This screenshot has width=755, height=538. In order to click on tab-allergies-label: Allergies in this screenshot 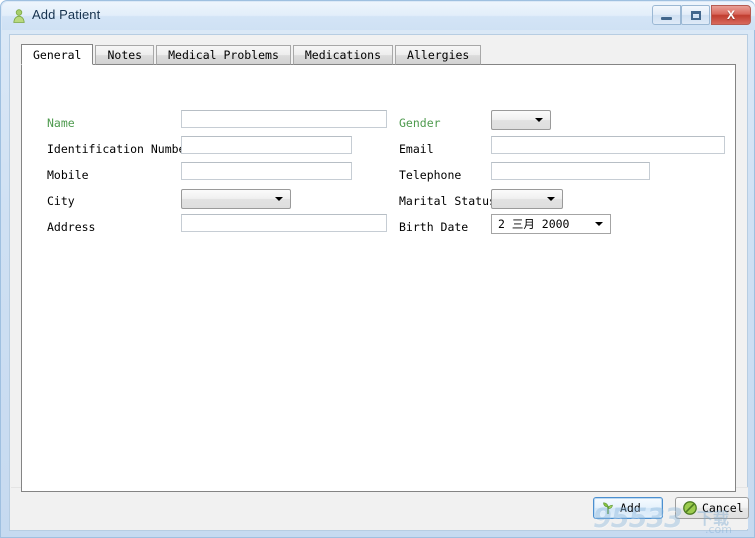, I will do `click(438, 55)`.